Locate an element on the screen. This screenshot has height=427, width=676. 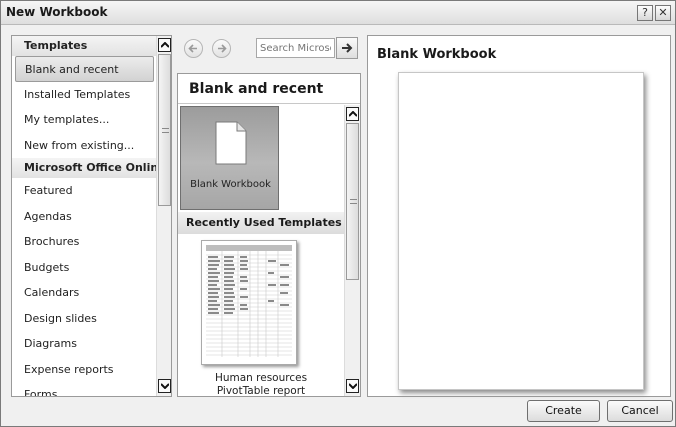
close-icon: ✕ is located at coordinates (663, 12).